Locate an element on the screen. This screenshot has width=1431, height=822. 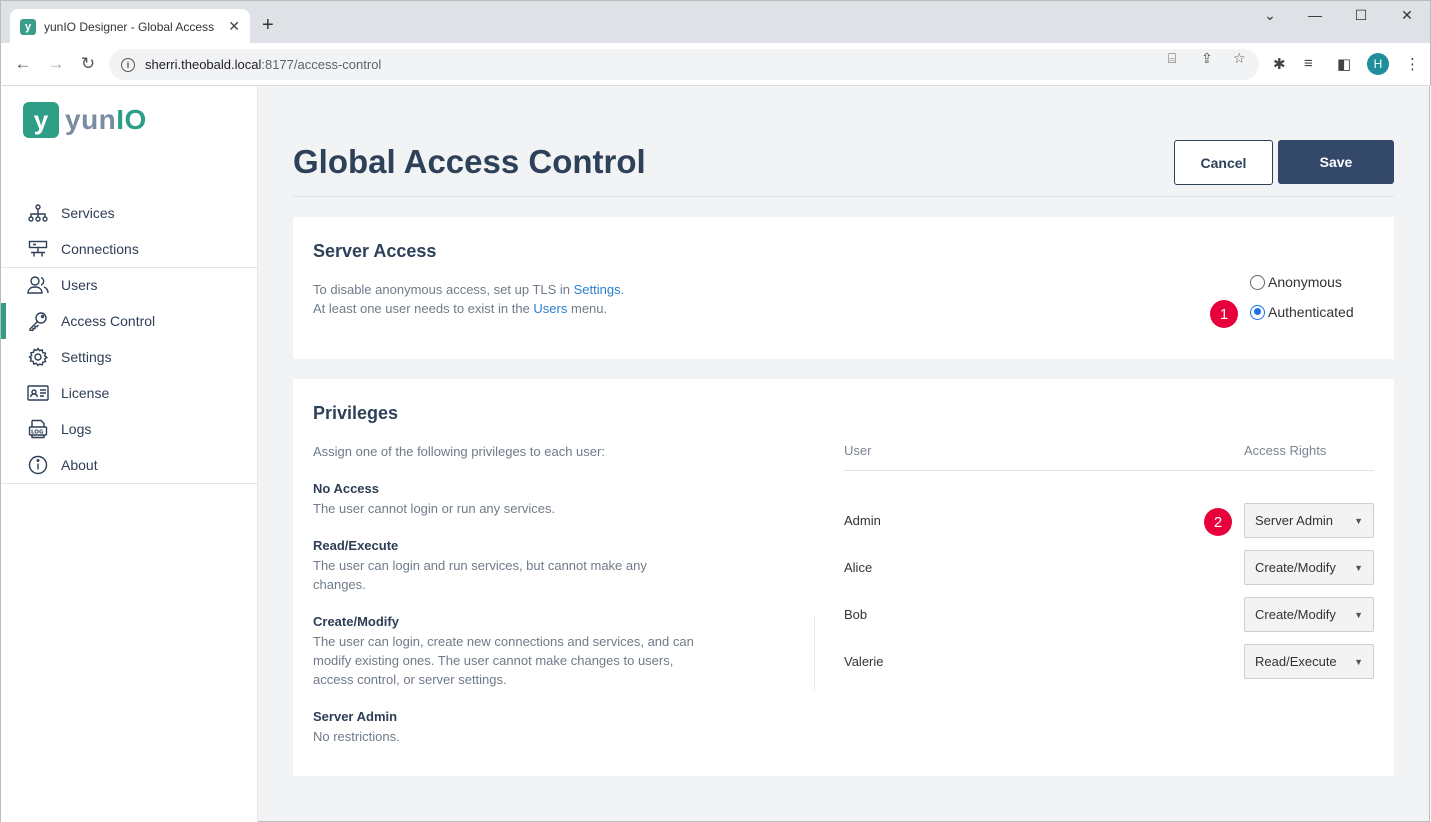
radio-label: Anonymous is located at coordinates (1305, 282).